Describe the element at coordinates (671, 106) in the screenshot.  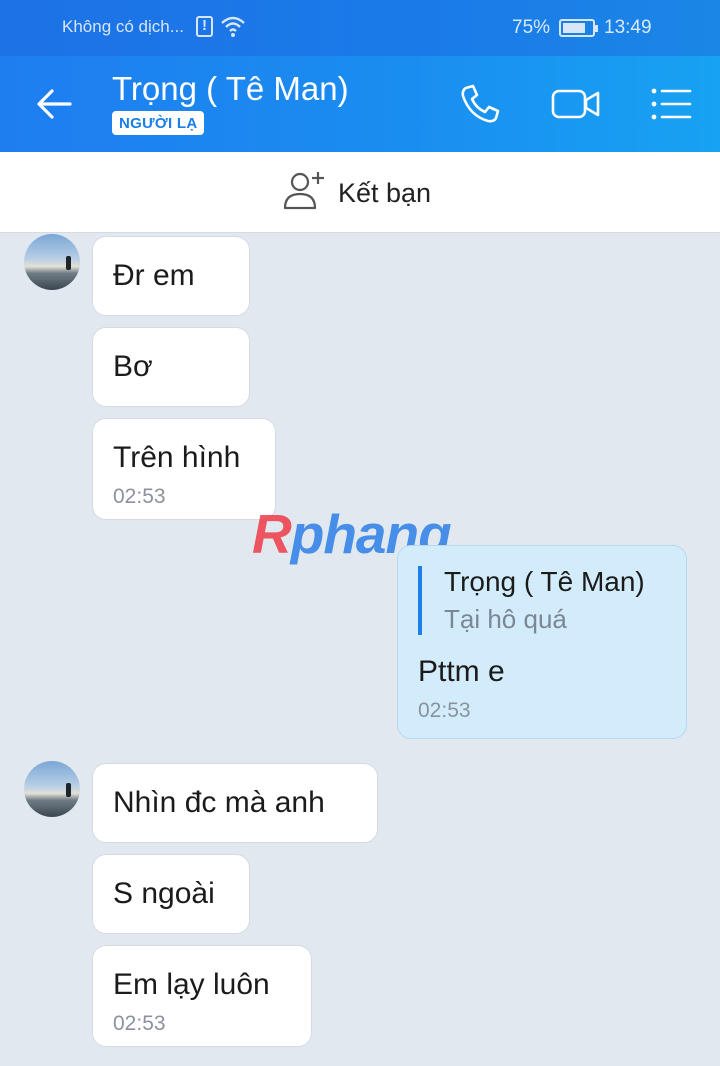
I see `menu-list-icon` at that location.